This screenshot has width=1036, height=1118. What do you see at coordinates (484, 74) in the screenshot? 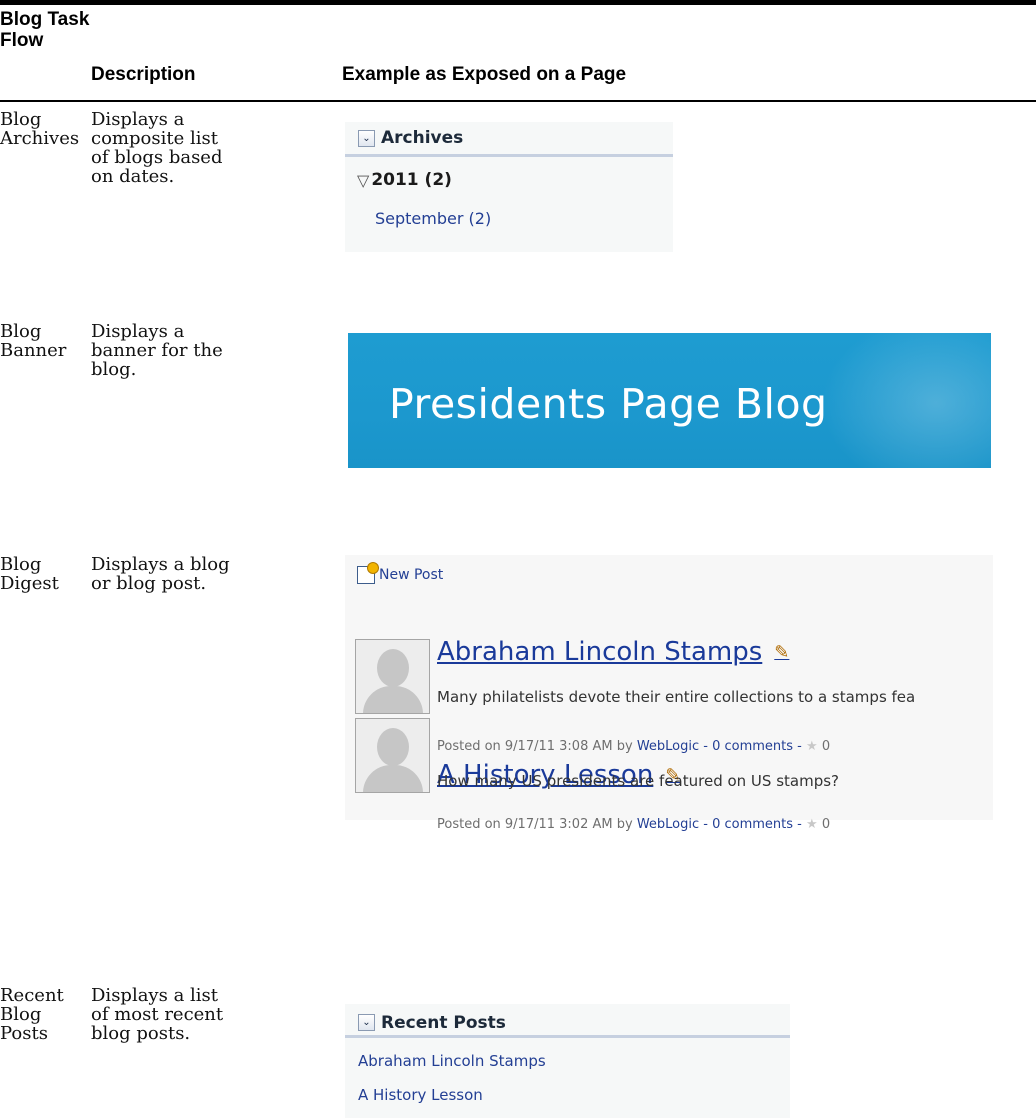
I see `header-example: Example as Exposed on a Page` at bounding box center [484, 74].